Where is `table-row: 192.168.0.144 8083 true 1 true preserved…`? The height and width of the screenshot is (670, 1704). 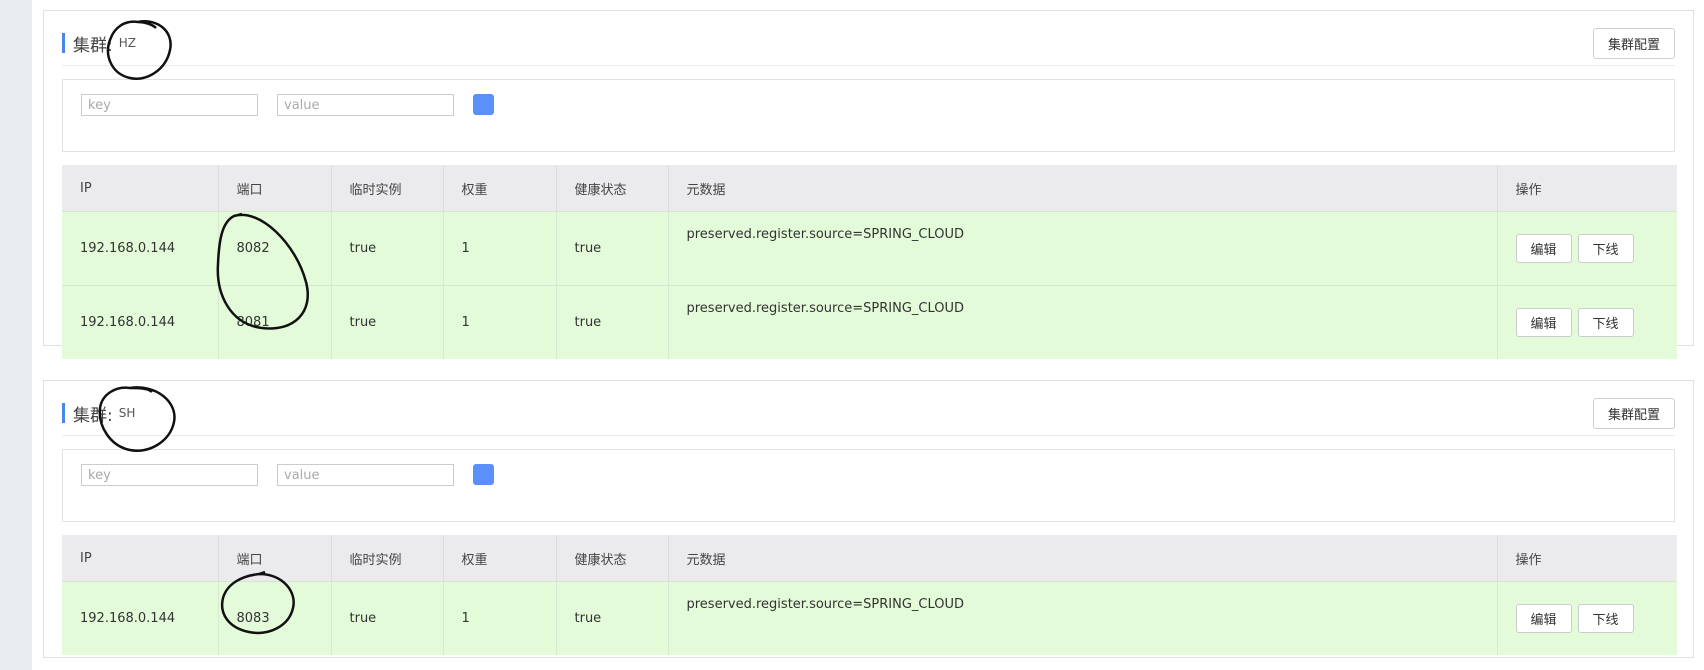 table-row: 192.168.0.144 8083 true 1 true preserved… is located at coordinates (869, 618).